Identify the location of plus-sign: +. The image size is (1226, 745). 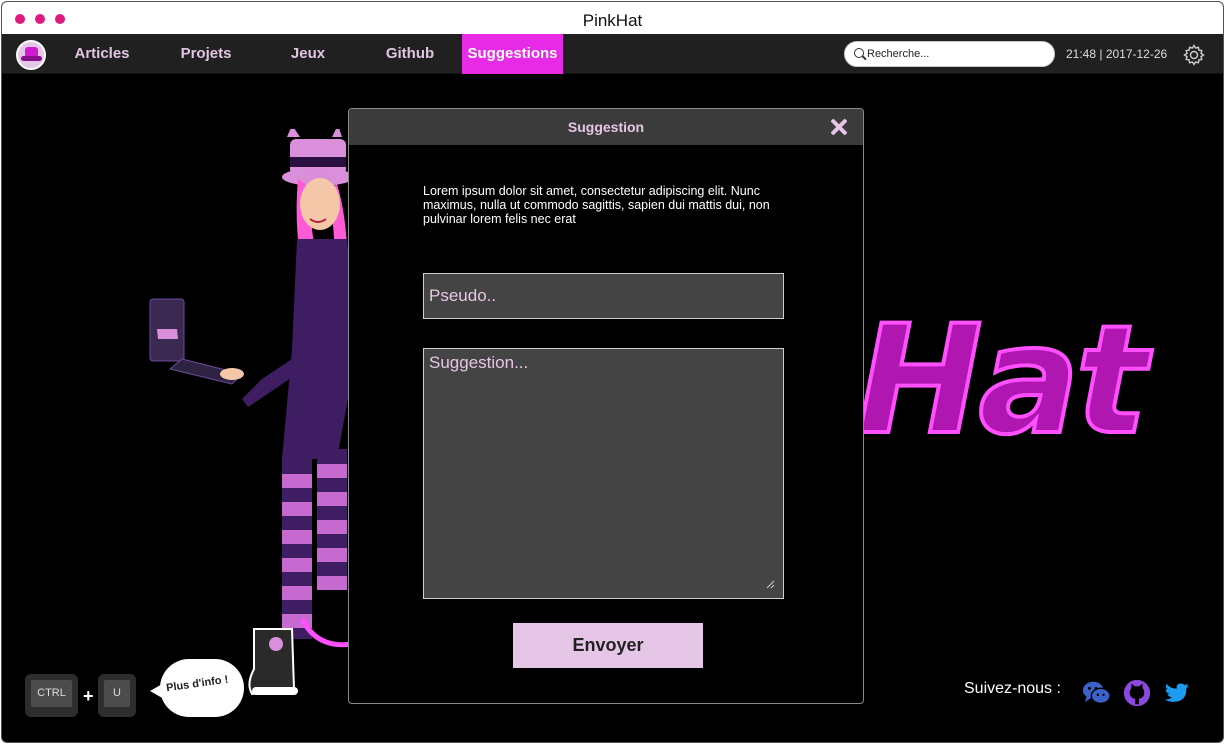
(88, 696).